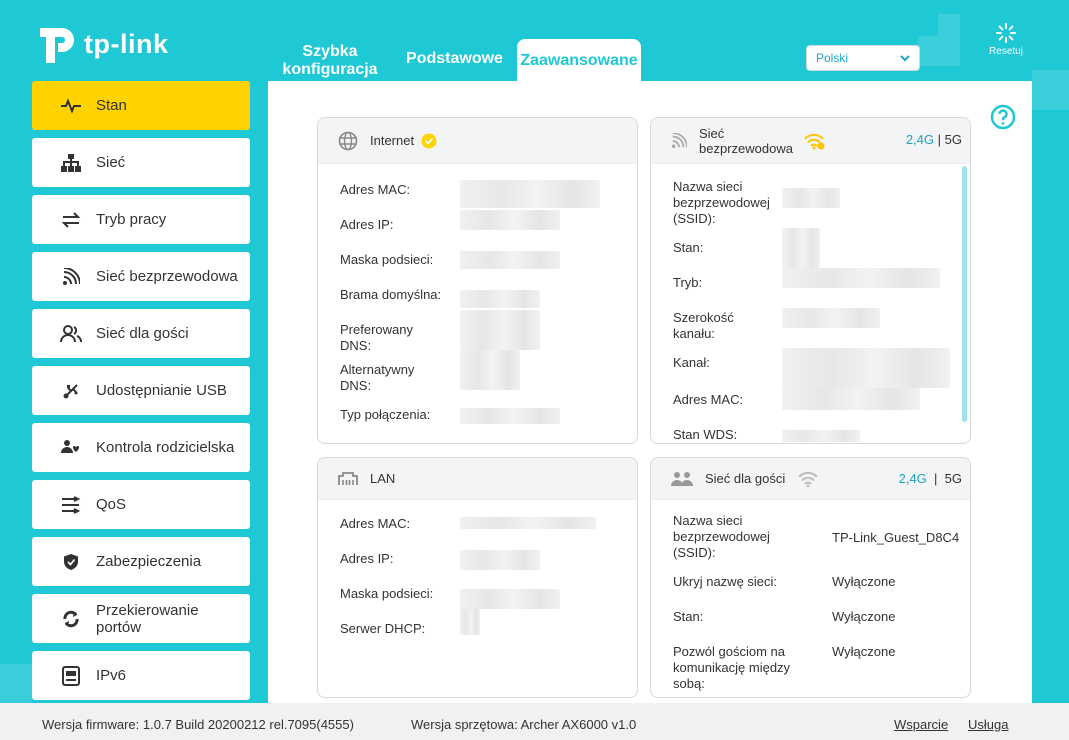  I want to click on parental-icon, so click(71, 448).